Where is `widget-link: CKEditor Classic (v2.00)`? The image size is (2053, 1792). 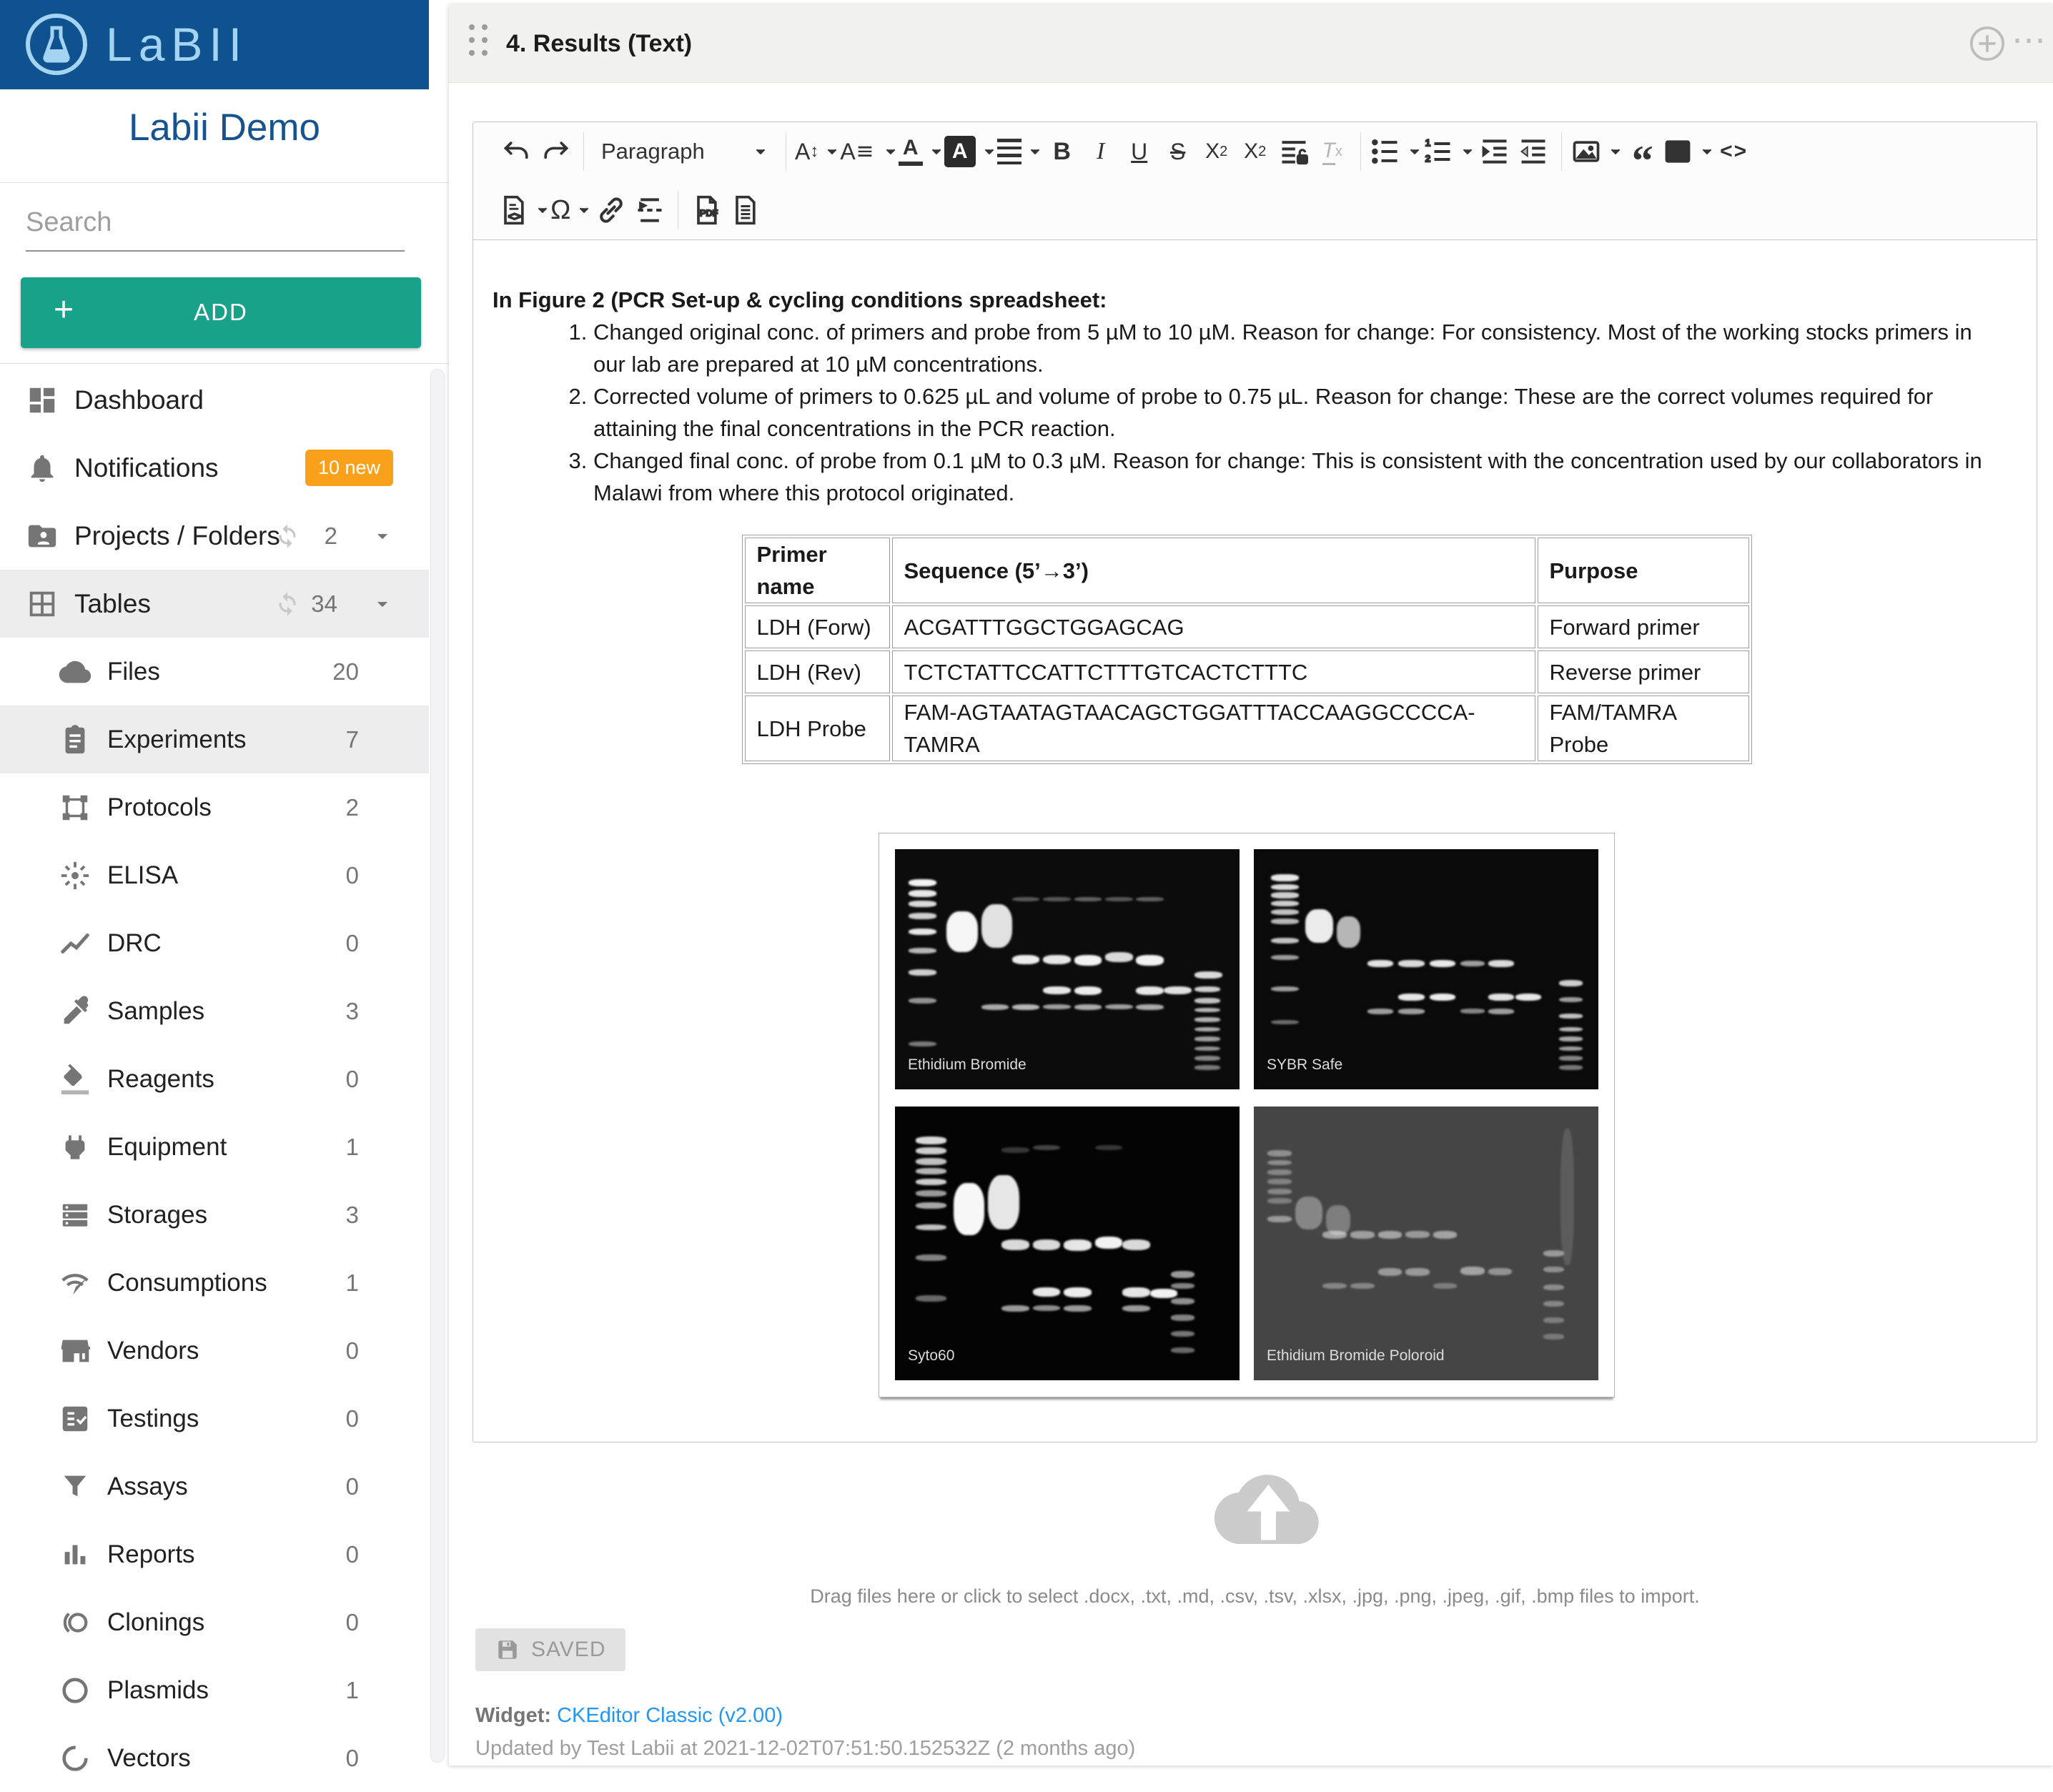 widget-link: CKEditor Classic (v2.00) is located at coordinates (670, 1716).